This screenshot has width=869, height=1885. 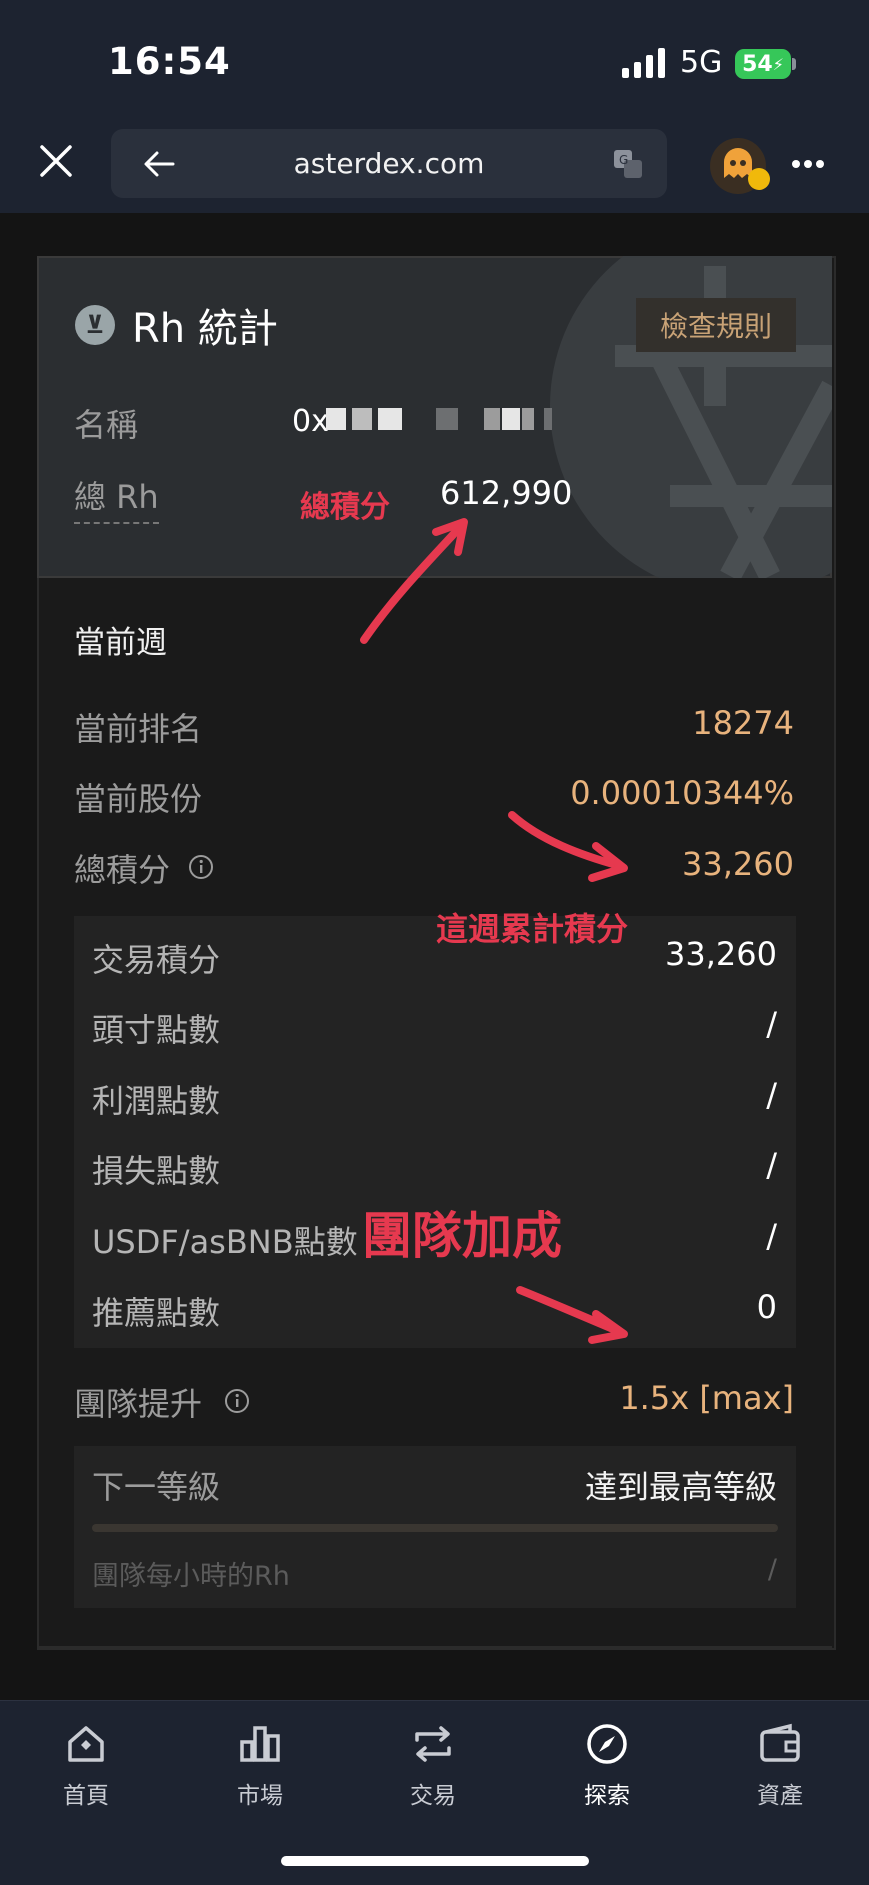 What do you see at coordinates (771, 1095) in the screenshot?
I see `profit-points-value: /` at bounding box center [771, 1095].